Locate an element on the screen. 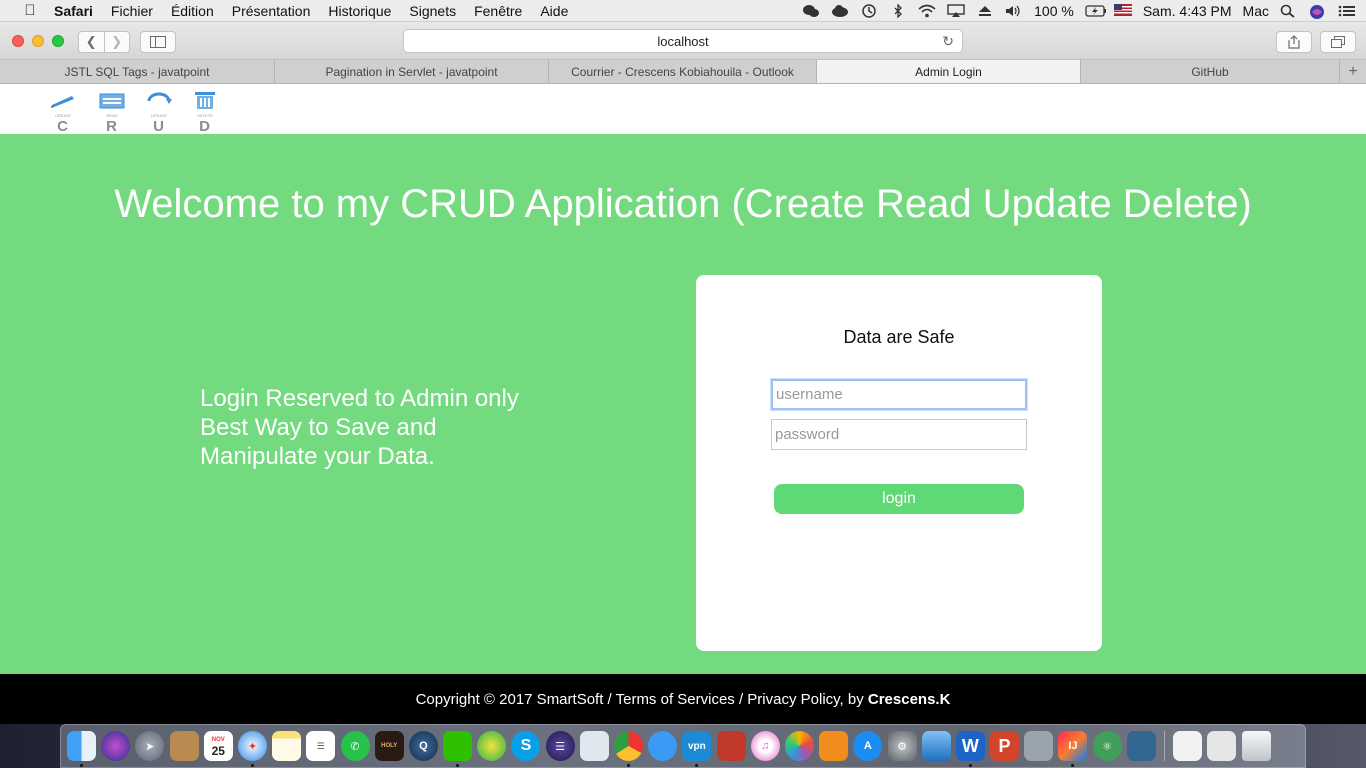  tab-jstl-sql: JSTL SQL Tags - javatpoint is located at coordinates (137, 71).